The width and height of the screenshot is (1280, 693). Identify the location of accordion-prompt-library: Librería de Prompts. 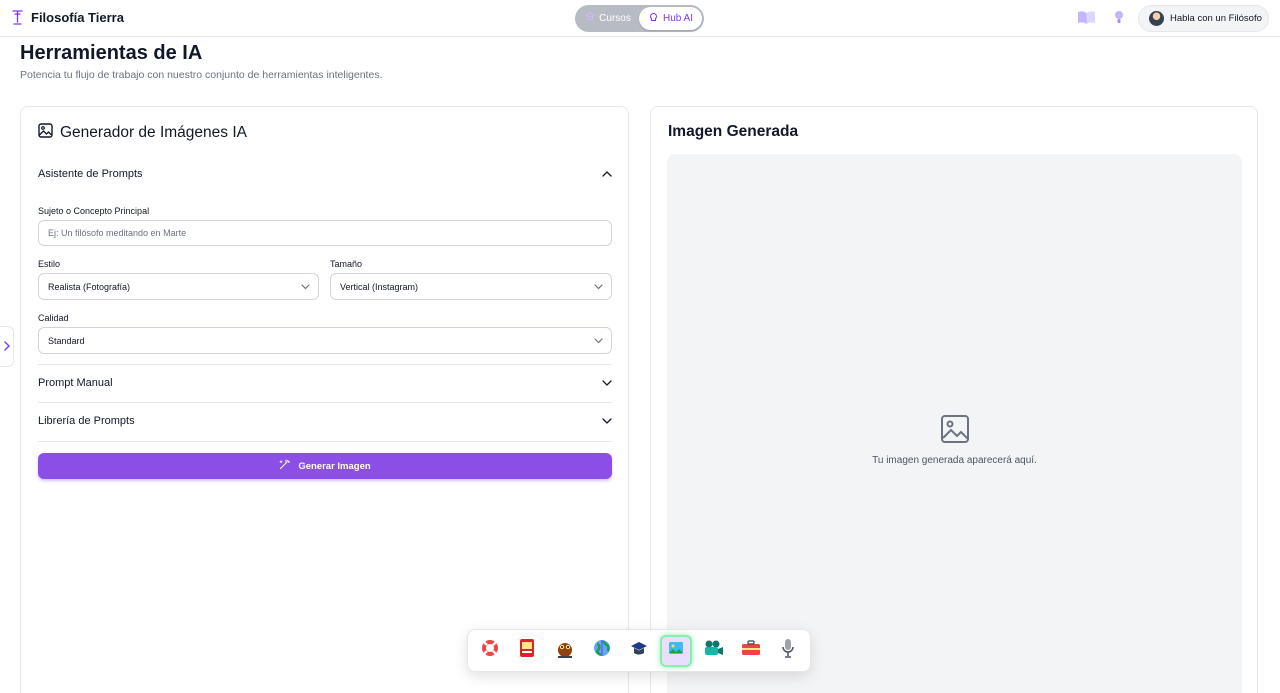
(325, 421).